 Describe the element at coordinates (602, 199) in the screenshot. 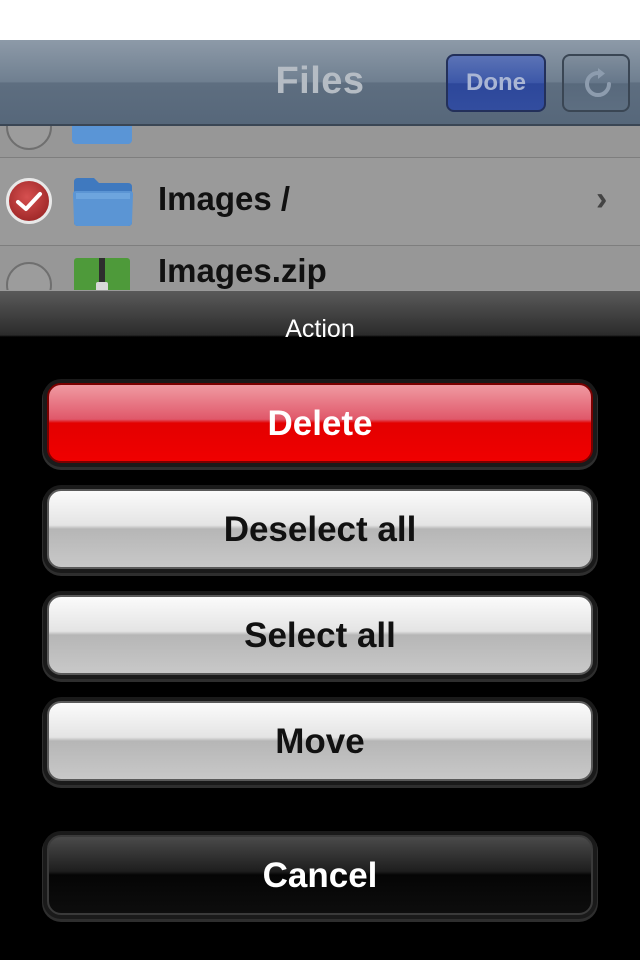

I see `chevron-right-icon: ›` at that location.